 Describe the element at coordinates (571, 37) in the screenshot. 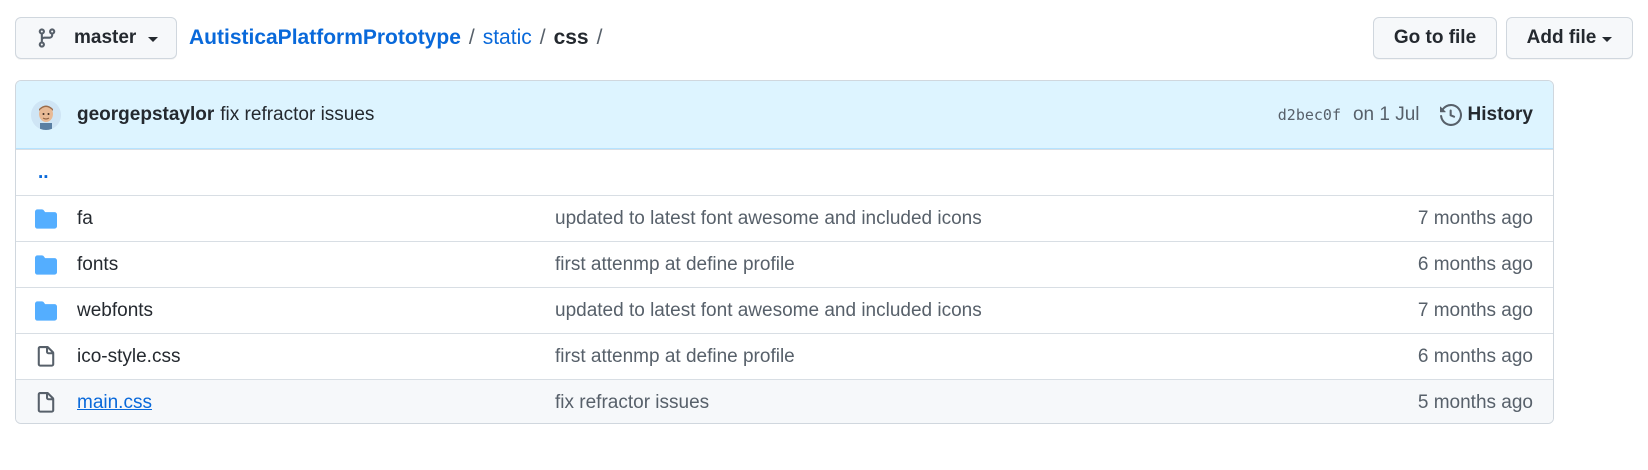

I see `breadcrumb-current: css` at that location.